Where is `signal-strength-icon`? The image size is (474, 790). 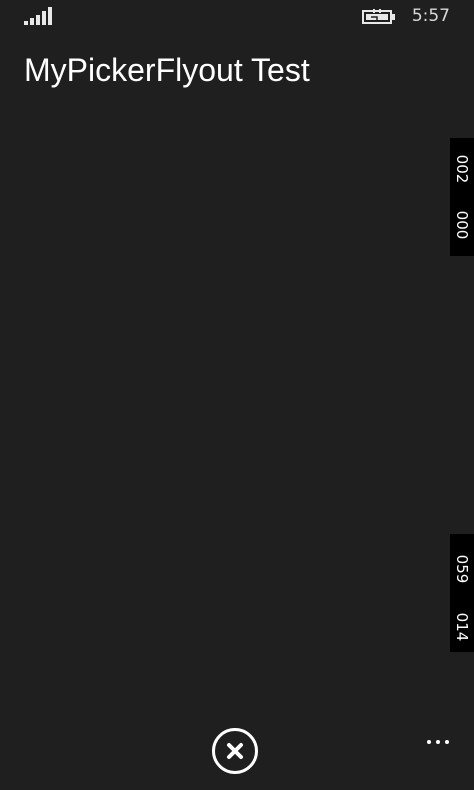 signal-strength-icon is located at coordinates (39, 16).